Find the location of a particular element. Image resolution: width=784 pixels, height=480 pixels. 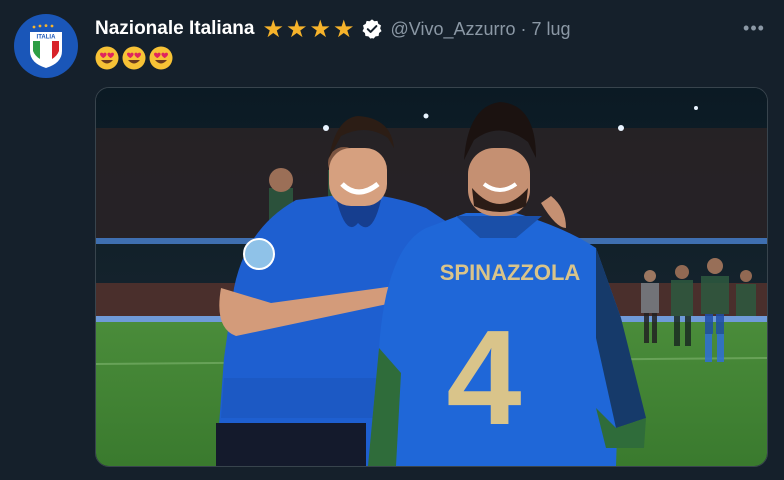

tweet-text is located at coordinates (135, 58).